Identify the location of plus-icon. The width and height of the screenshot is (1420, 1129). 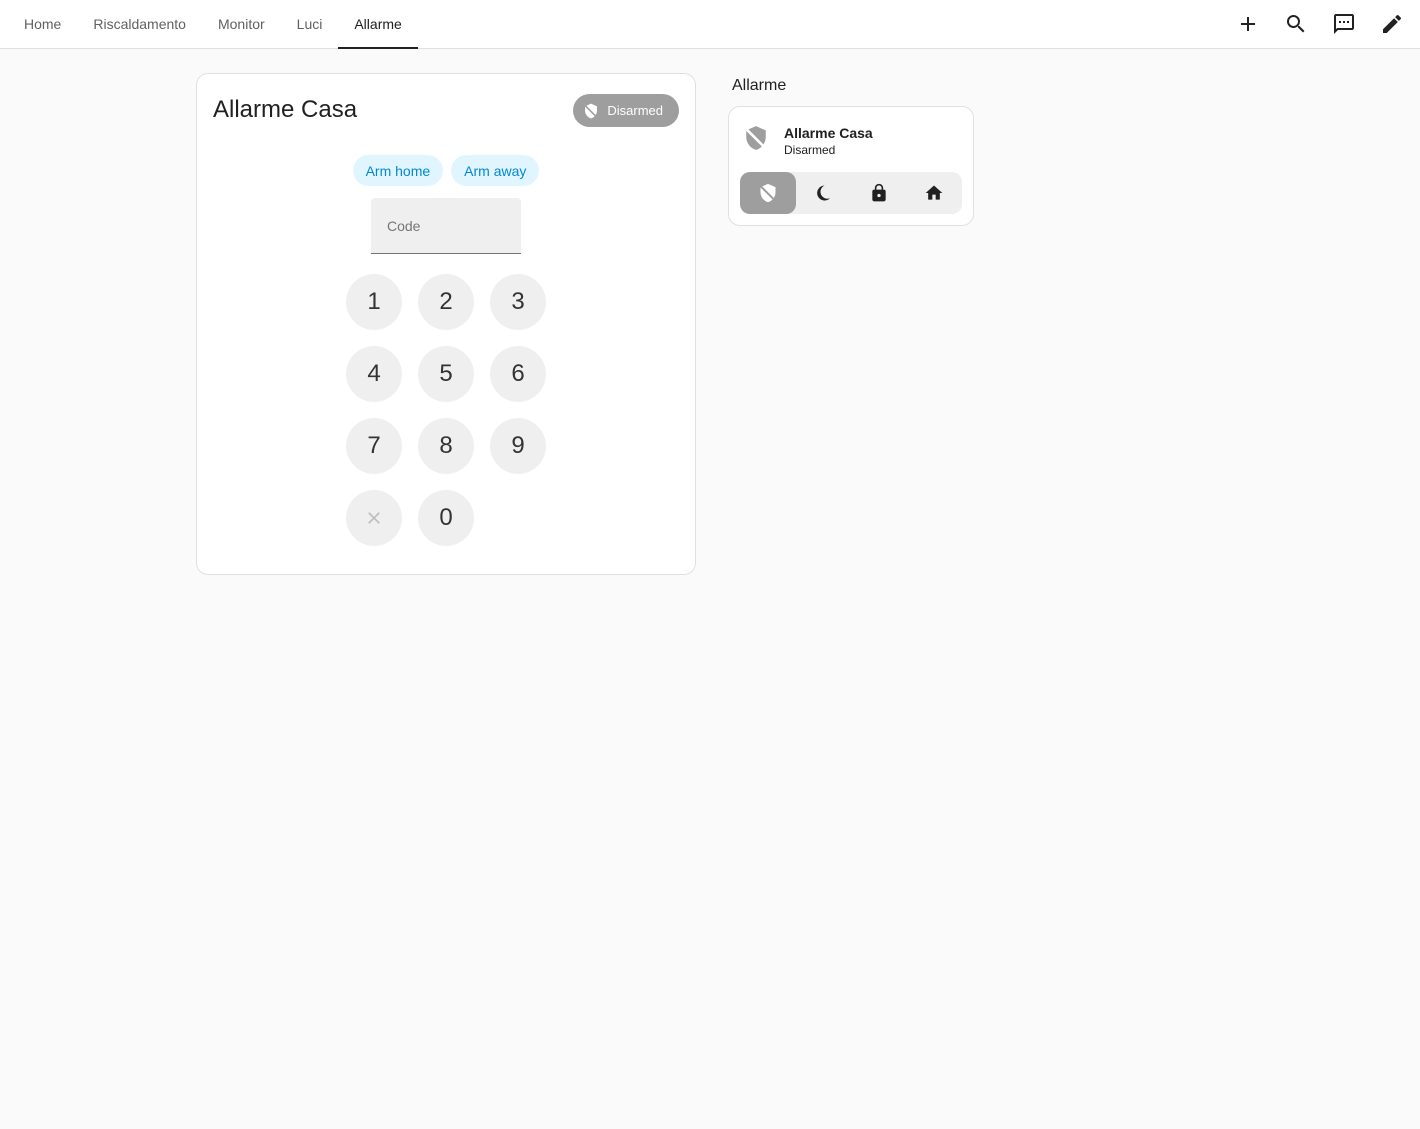
(1248, 24).